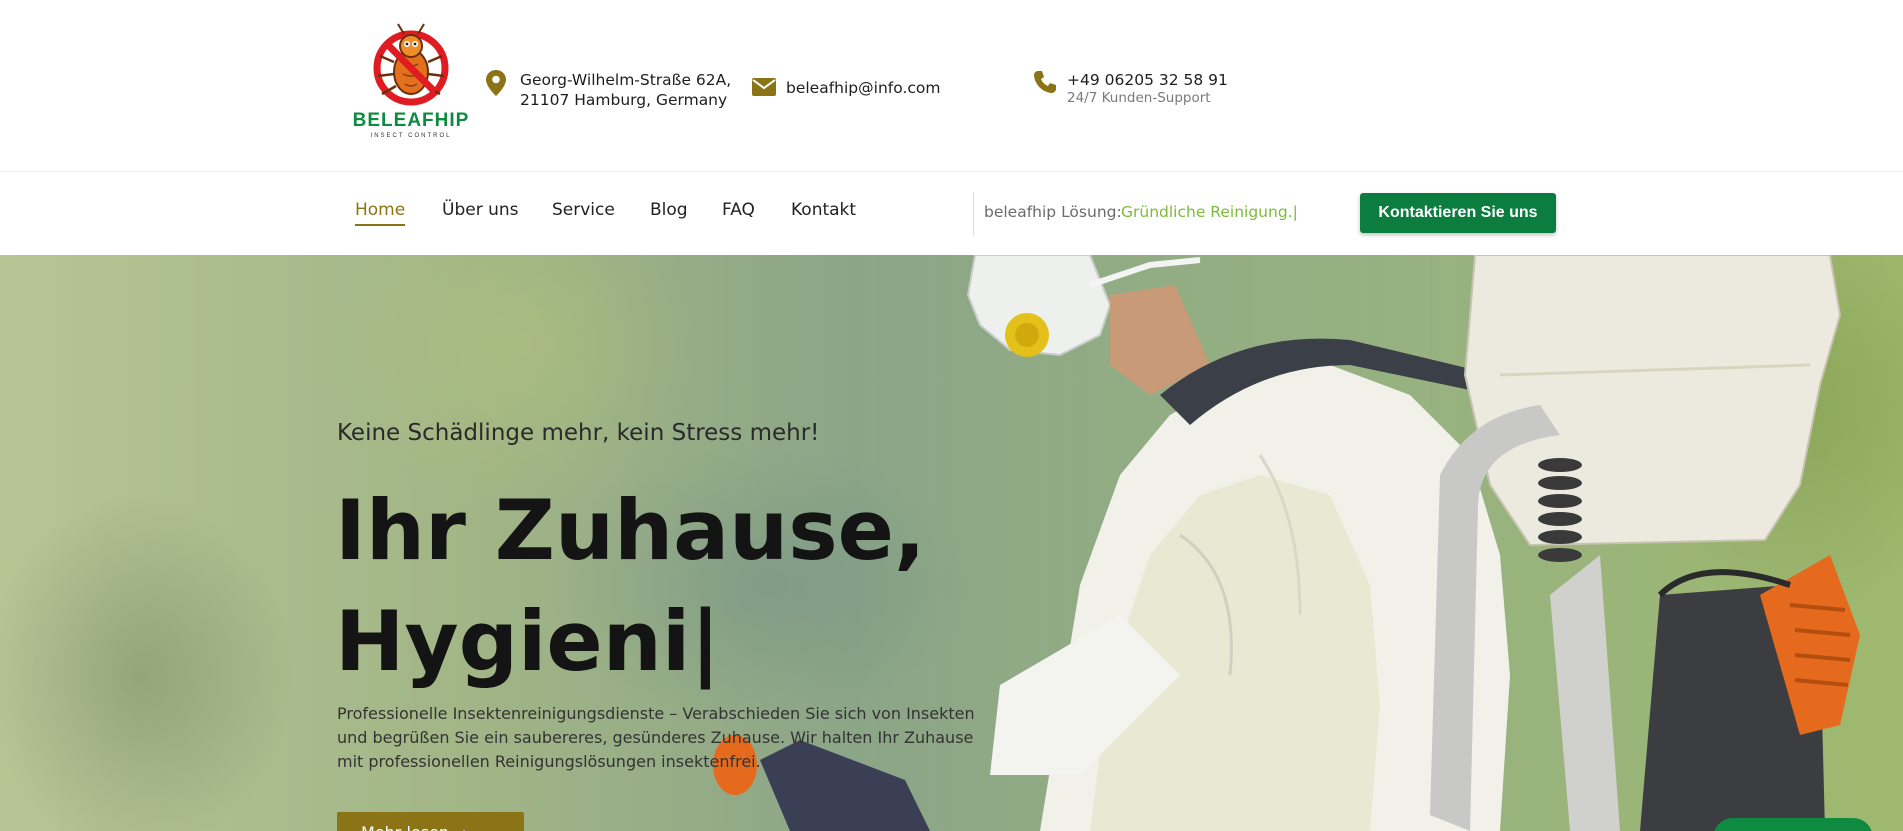 The image size is (1903, 831). What do you see at coordinates (380, 213) in the screenshot?
I see `nav-home: Home` at bounding box center [380, 213].